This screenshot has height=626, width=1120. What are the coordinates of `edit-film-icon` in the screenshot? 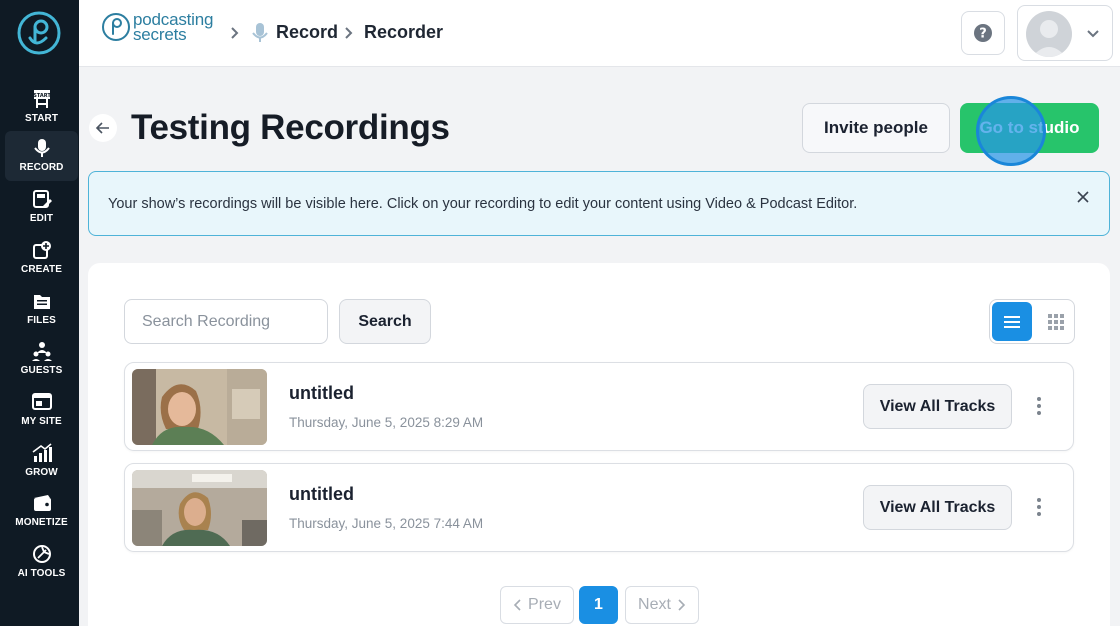 It's located at (42, 199).